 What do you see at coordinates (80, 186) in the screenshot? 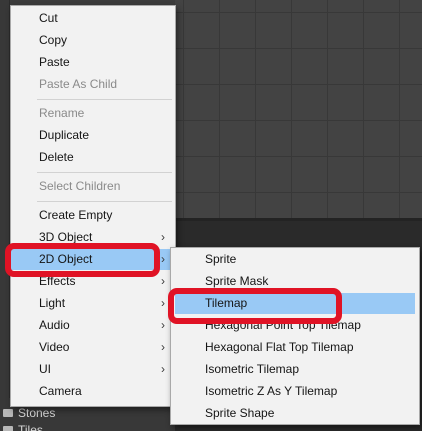
I see `menu-item-label: Select Children` at bounding box center [80, 186].